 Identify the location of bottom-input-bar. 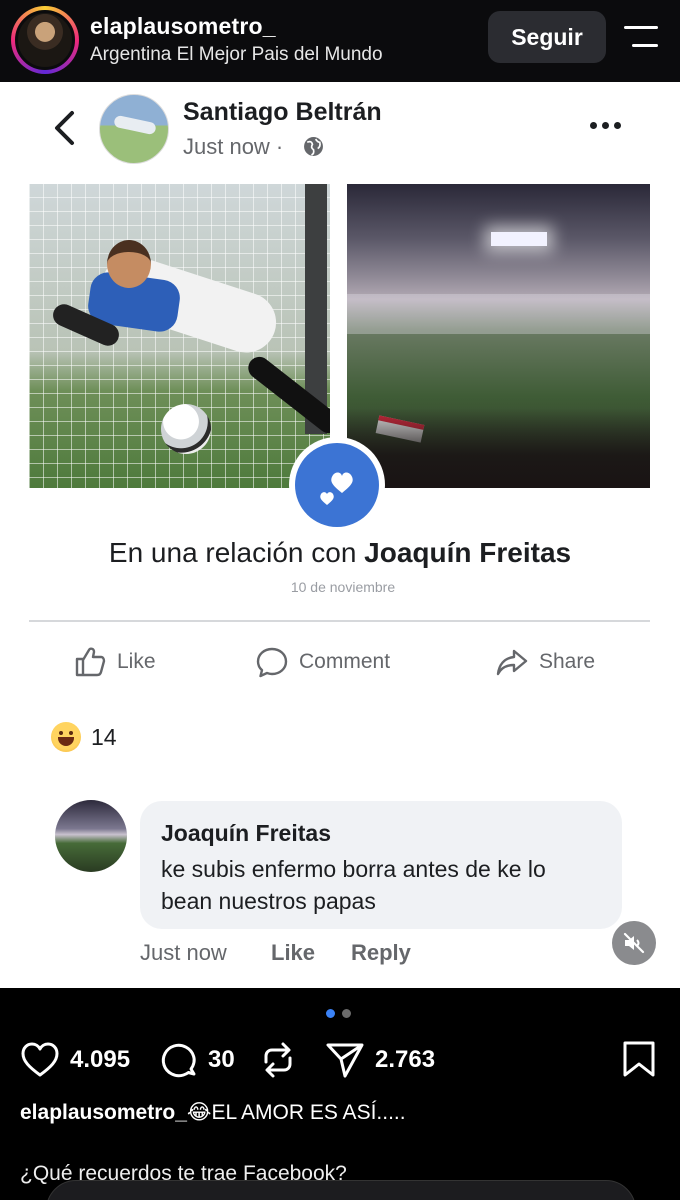
(341, 1190).